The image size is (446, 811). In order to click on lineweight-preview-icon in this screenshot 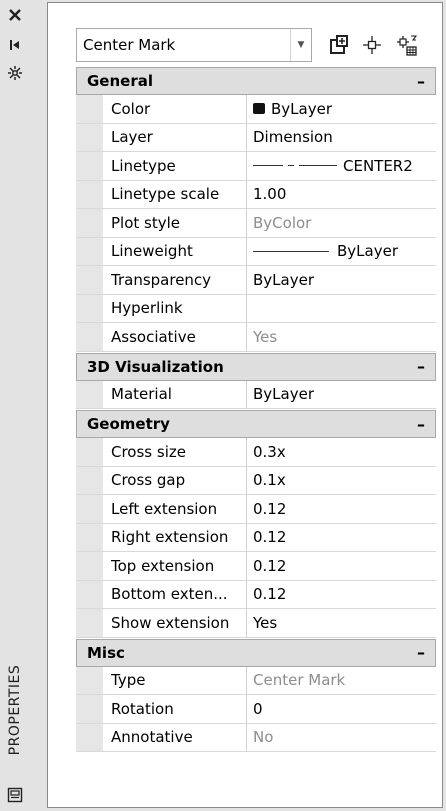, I will do `click(291, 251)`.